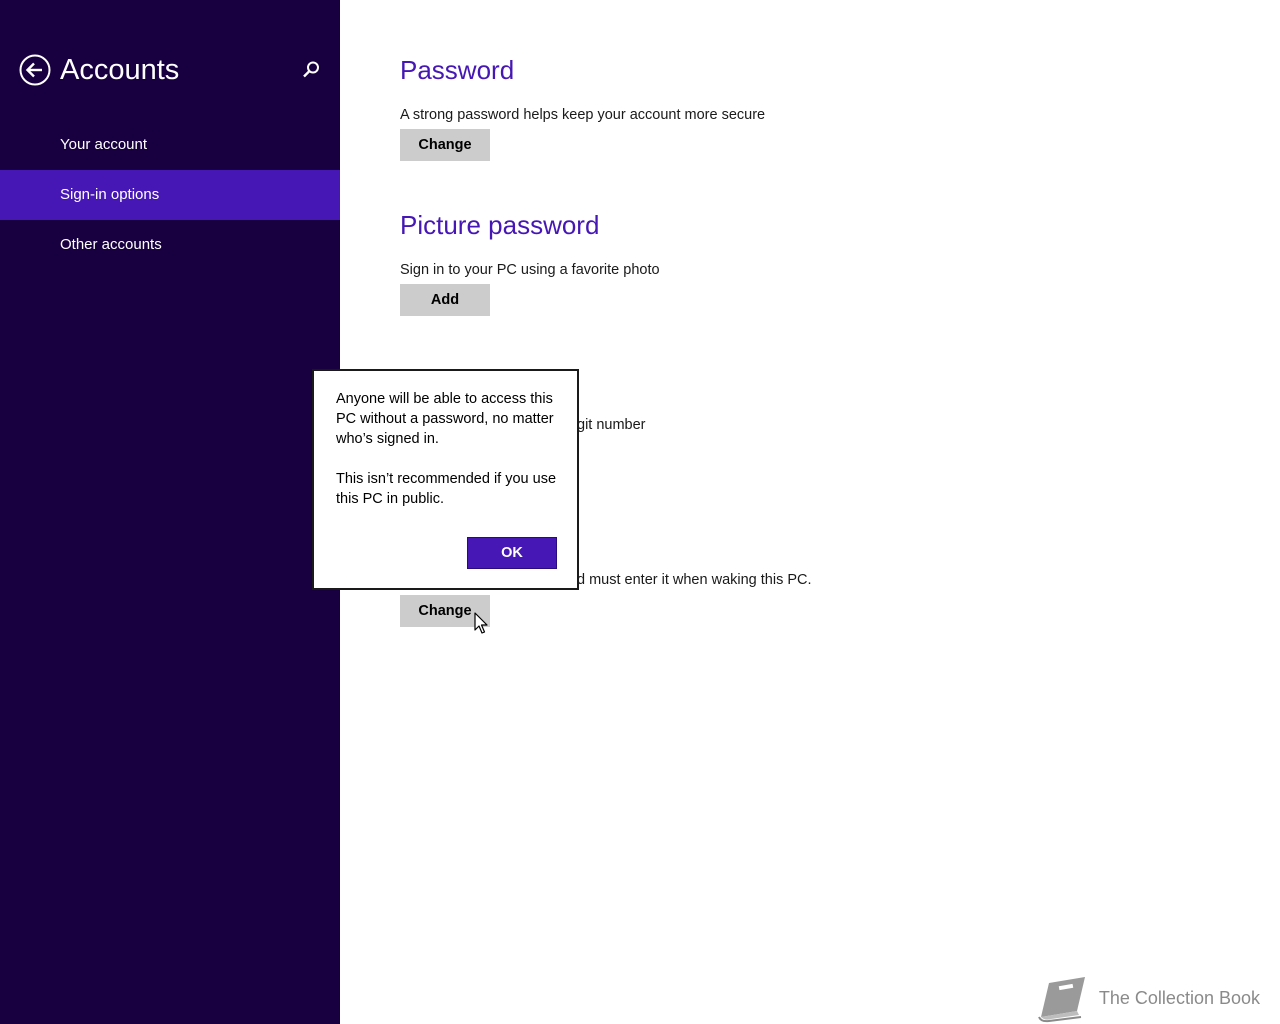 The height and width of the screenshot is (1024, 1280). Describe the element at coordinates (1179, 997) in the screenshot. I see `watermark-text: The Collection Book` at that location.